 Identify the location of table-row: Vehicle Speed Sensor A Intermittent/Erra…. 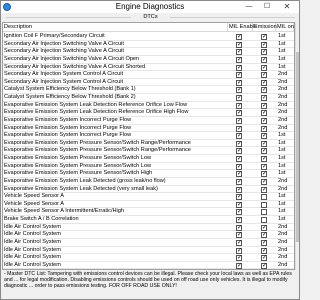
(148, 212).